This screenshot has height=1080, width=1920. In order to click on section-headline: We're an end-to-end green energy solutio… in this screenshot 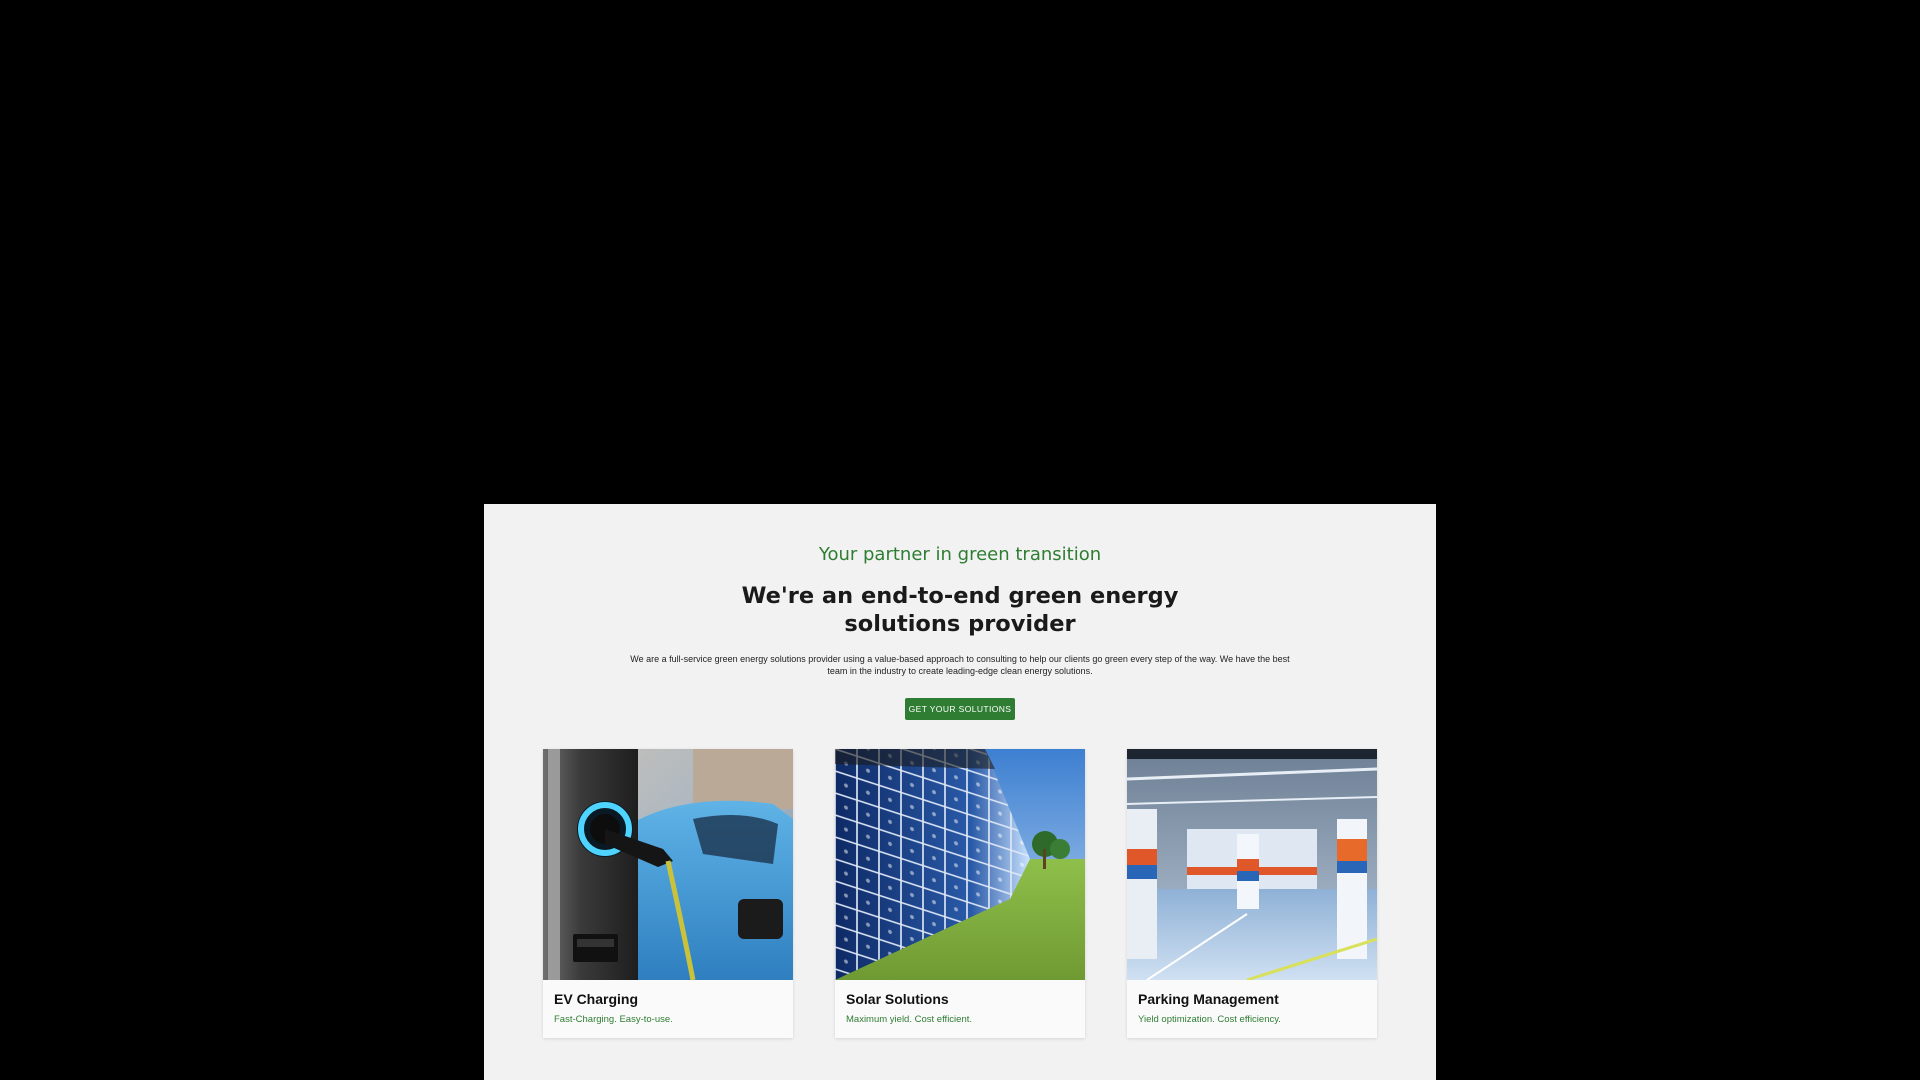, I will do `click(960, 610)`.